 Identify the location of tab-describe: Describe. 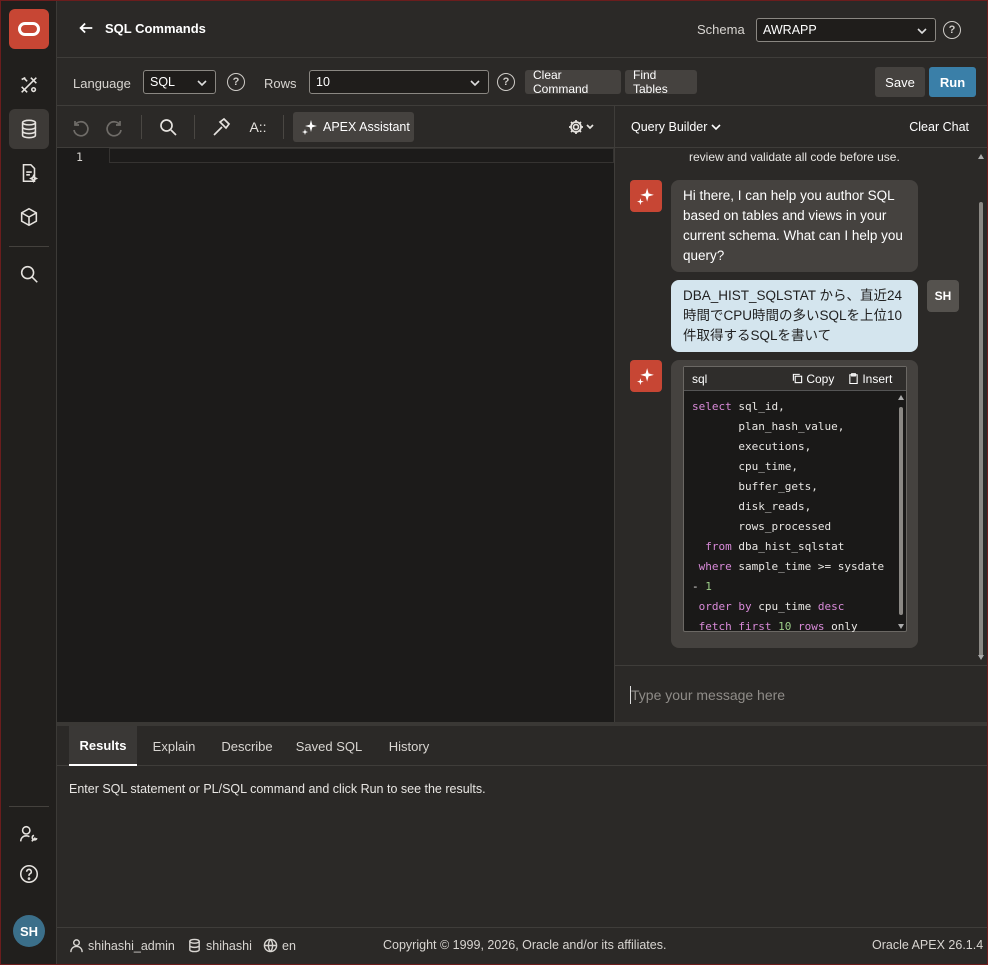
(247, 746).